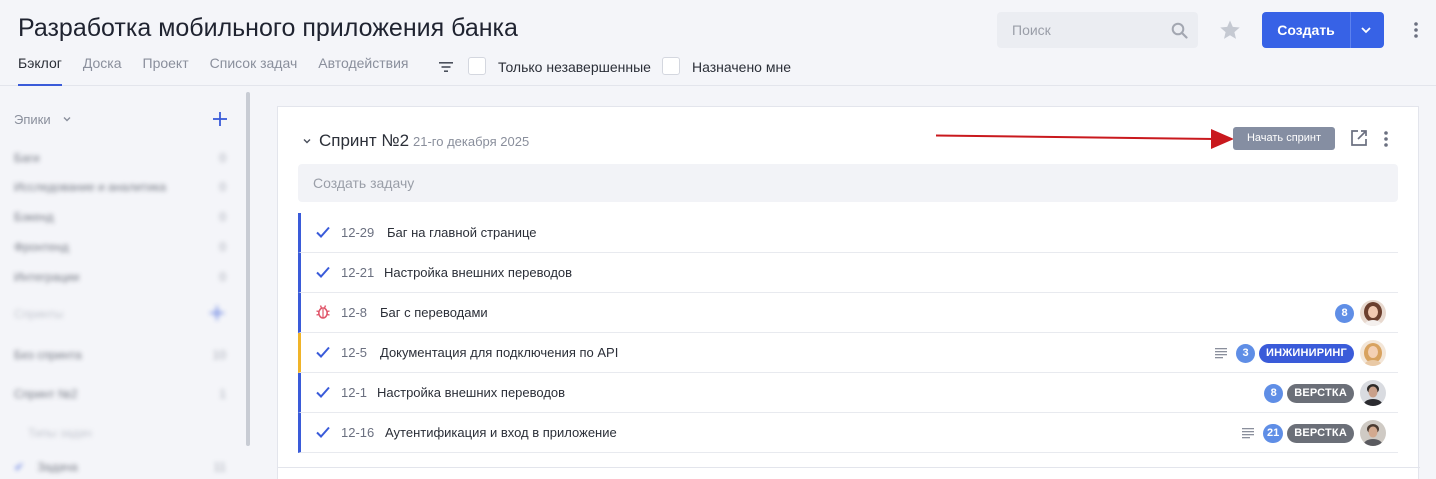 Image resolution: width=1436 pixels, height=479 pixels. I want to click on sidebar-item-epic: Интеграции 0, so click(120, 277).